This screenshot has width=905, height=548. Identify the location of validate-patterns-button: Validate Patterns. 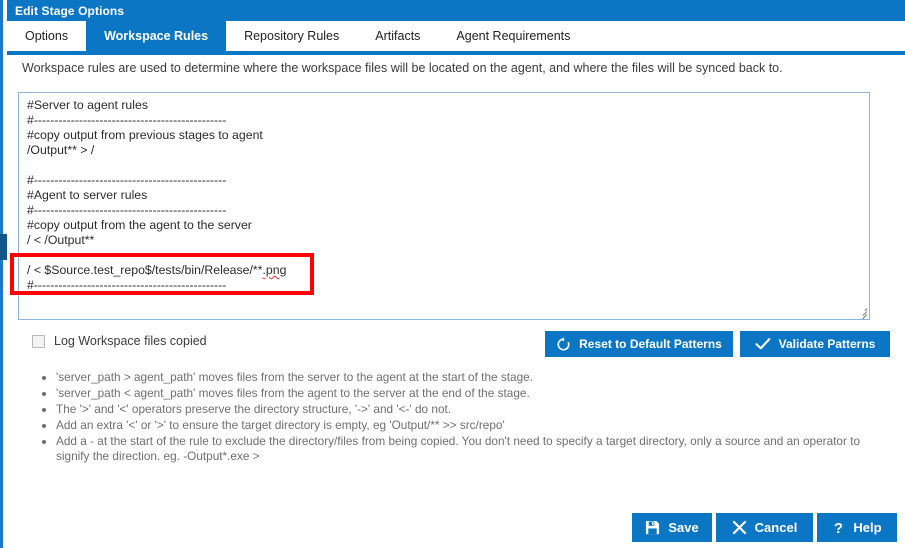
(815, 344).